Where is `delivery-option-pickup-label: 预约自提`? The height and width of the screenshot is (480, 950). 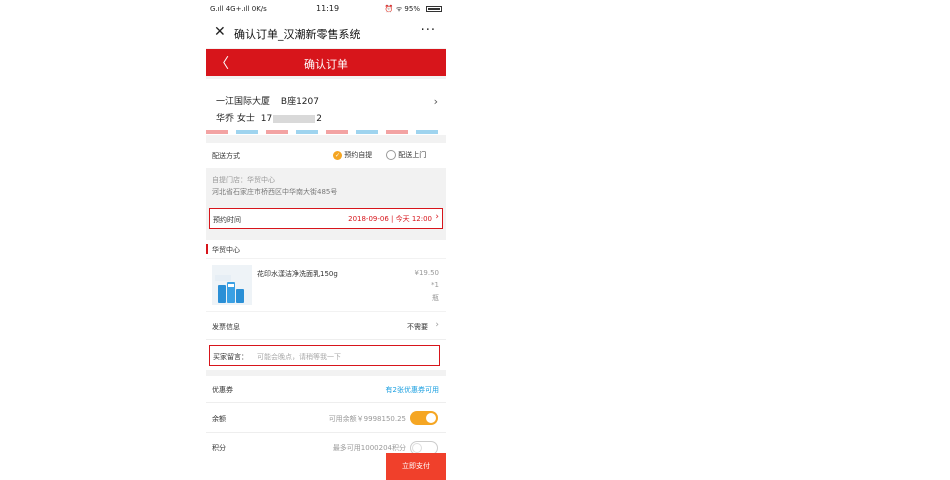
delivery-option-pickup-label: 预约自提 is located at coordinates (358, 155).